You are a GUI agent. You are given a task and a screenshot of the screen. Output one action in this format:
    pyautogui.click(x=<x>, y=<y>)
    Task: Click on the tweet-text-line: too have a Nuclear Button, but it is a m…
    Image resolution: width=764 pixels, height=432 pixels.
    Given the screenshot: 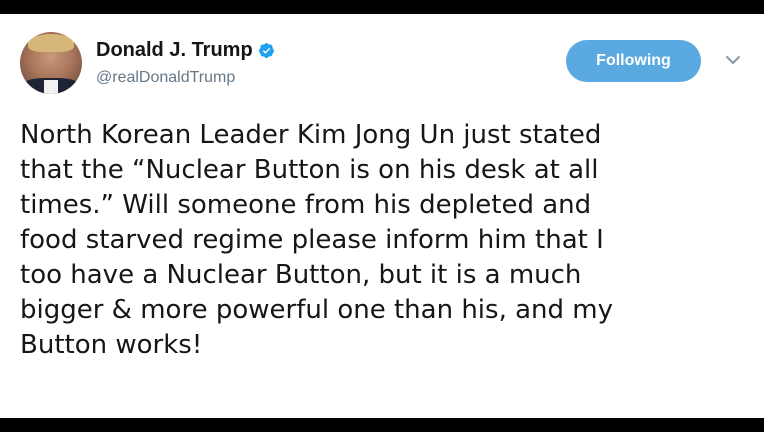 What is the action you would take?
    pyautogui.click(x=301, y=275)
    